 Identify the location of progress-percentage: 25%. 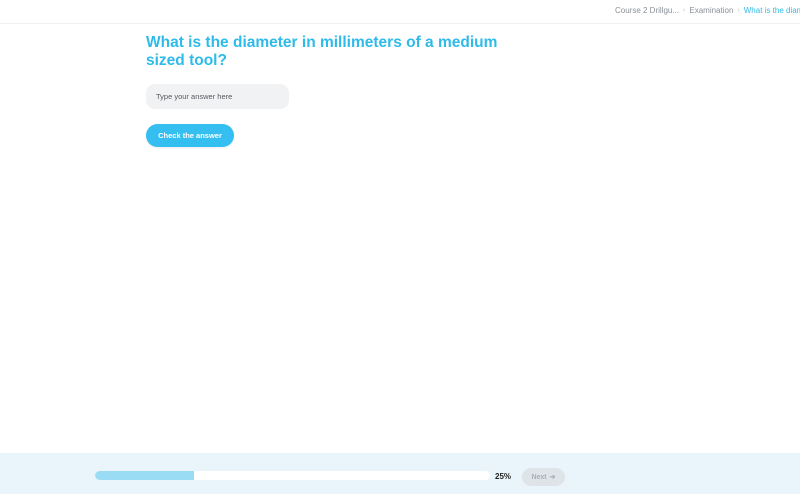
(503, 476).